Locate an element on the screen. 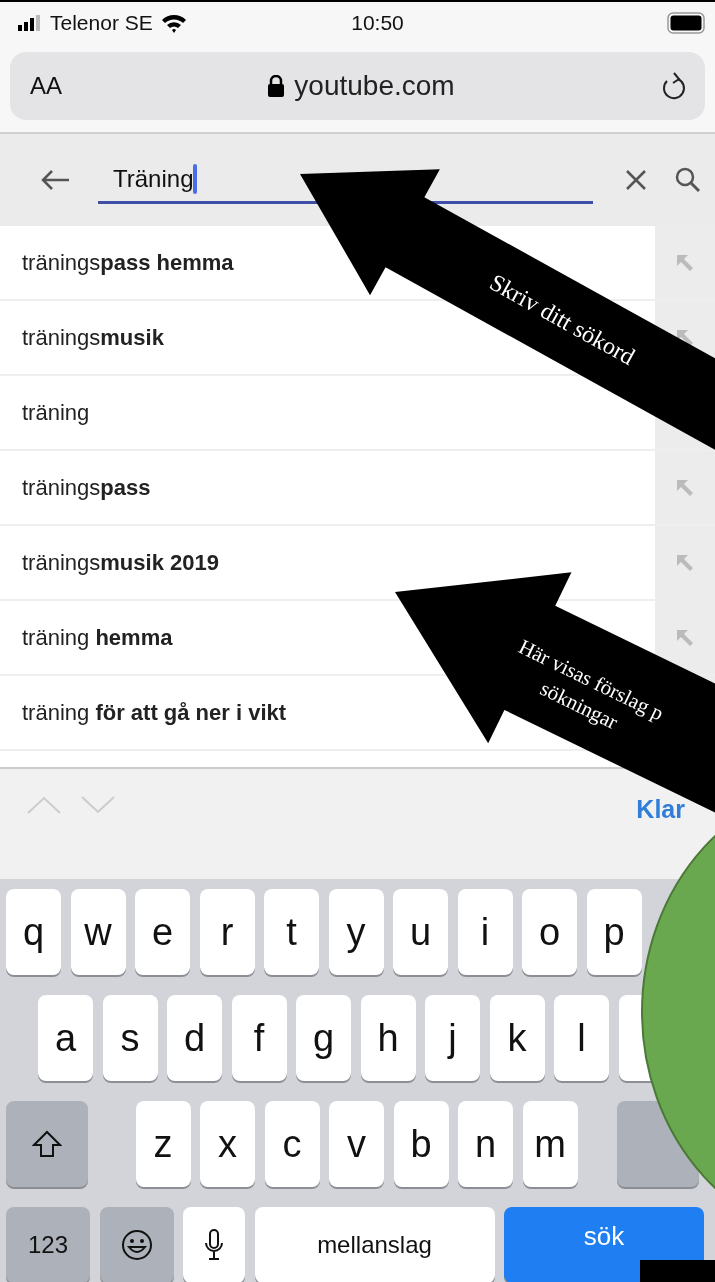 The height and width of the screenshot is (1282, 715). shift-icon is located at coordinates (47, 1144).